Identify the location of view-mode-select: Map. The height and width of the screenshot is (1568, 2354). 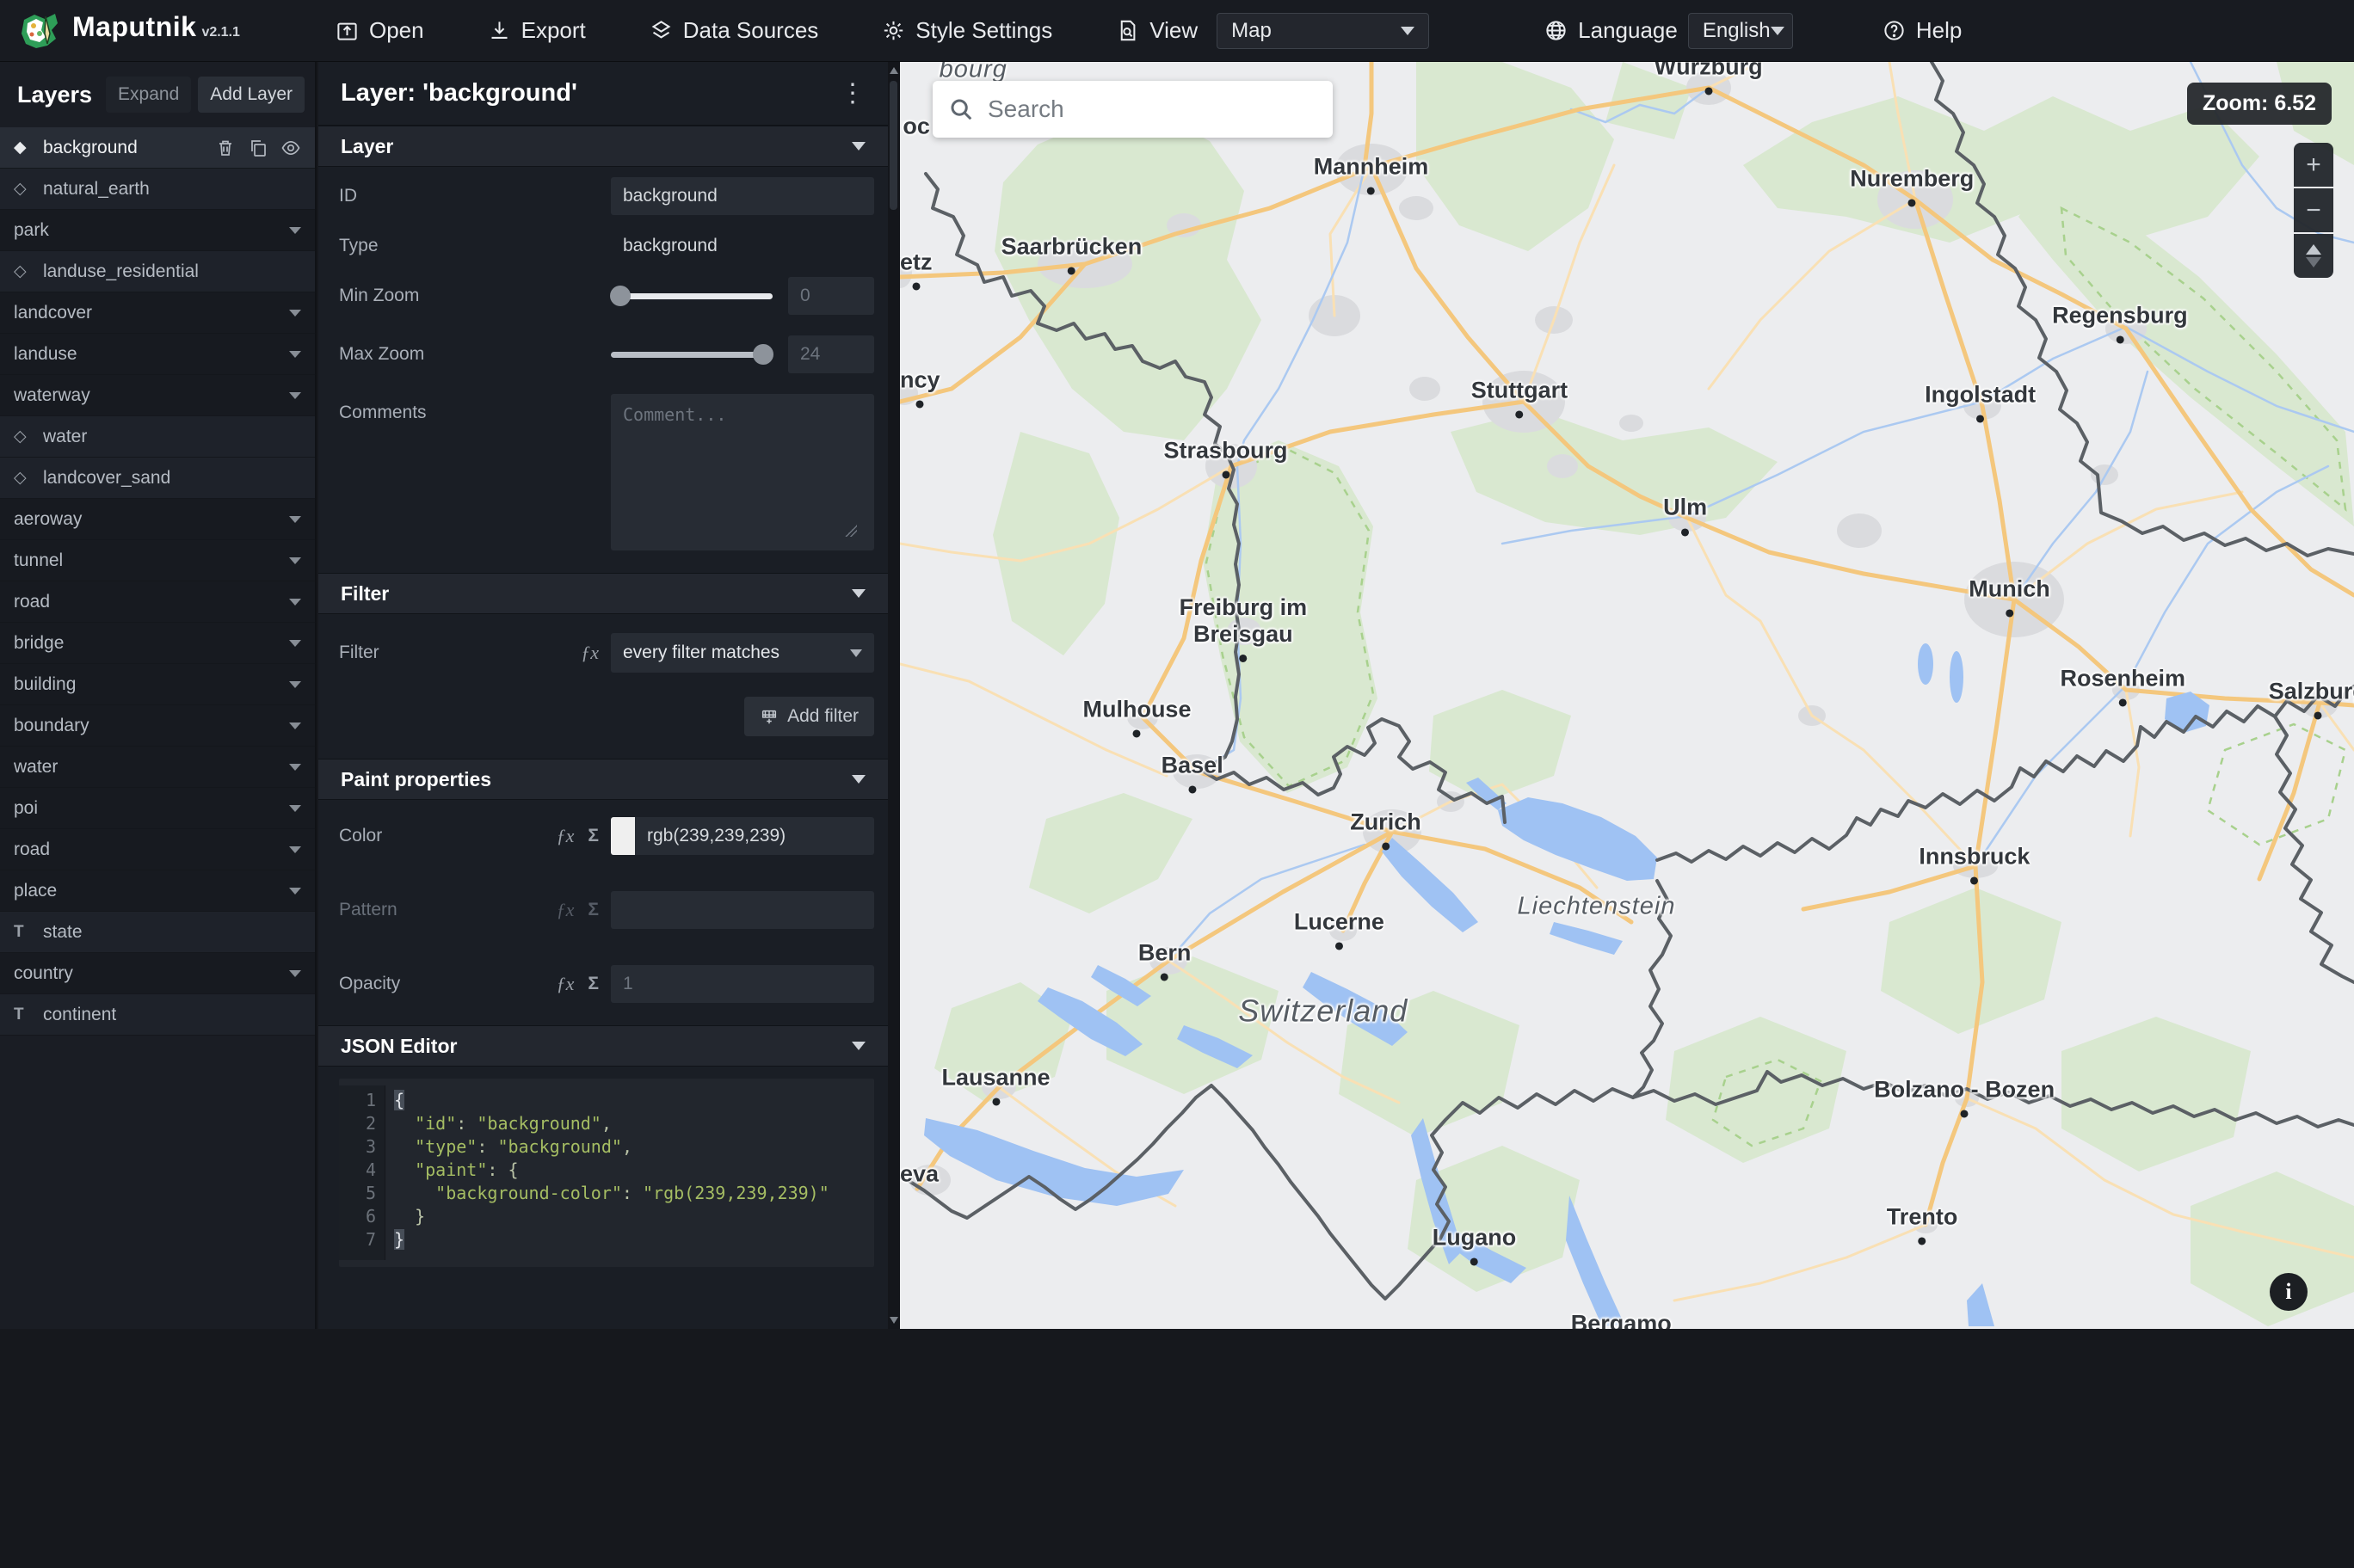
(1324, 31).